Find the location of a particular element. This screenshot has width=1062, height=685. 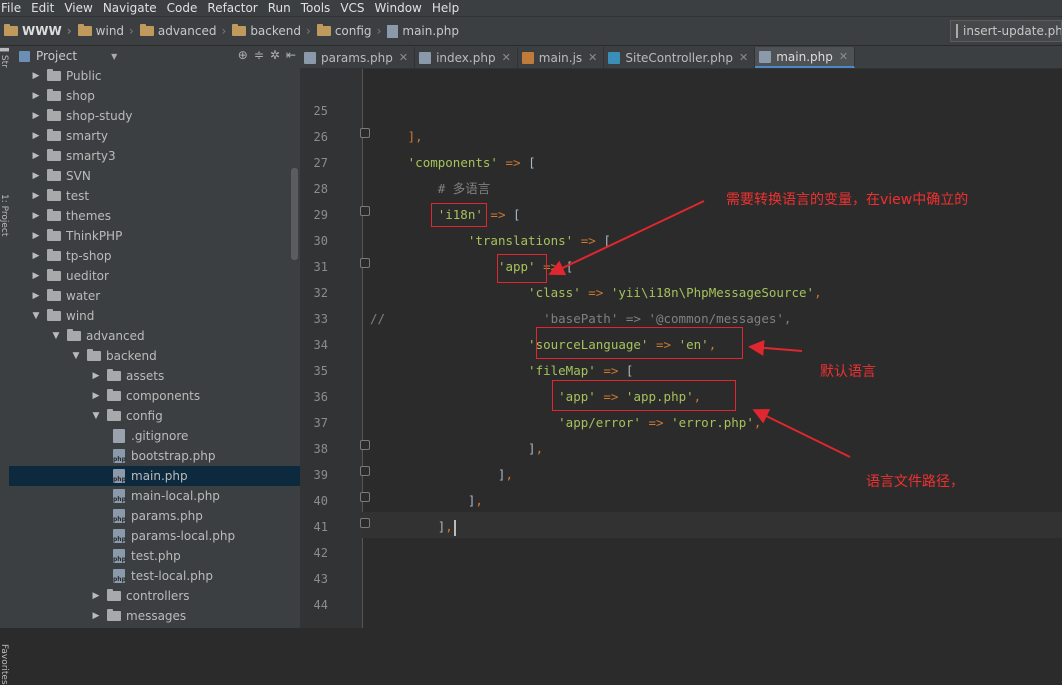

menu-item-edit: Edit is located at coordinates (43, 8).